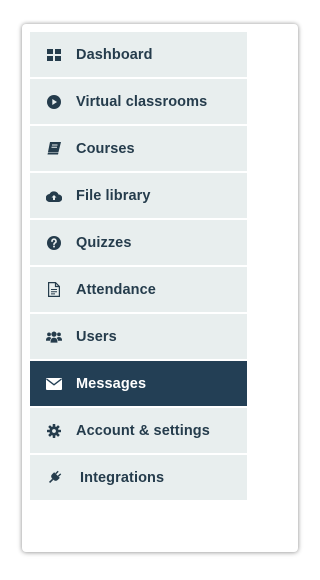  I want to click on sidebar-item-label: Account & settings, so click(143, 430).